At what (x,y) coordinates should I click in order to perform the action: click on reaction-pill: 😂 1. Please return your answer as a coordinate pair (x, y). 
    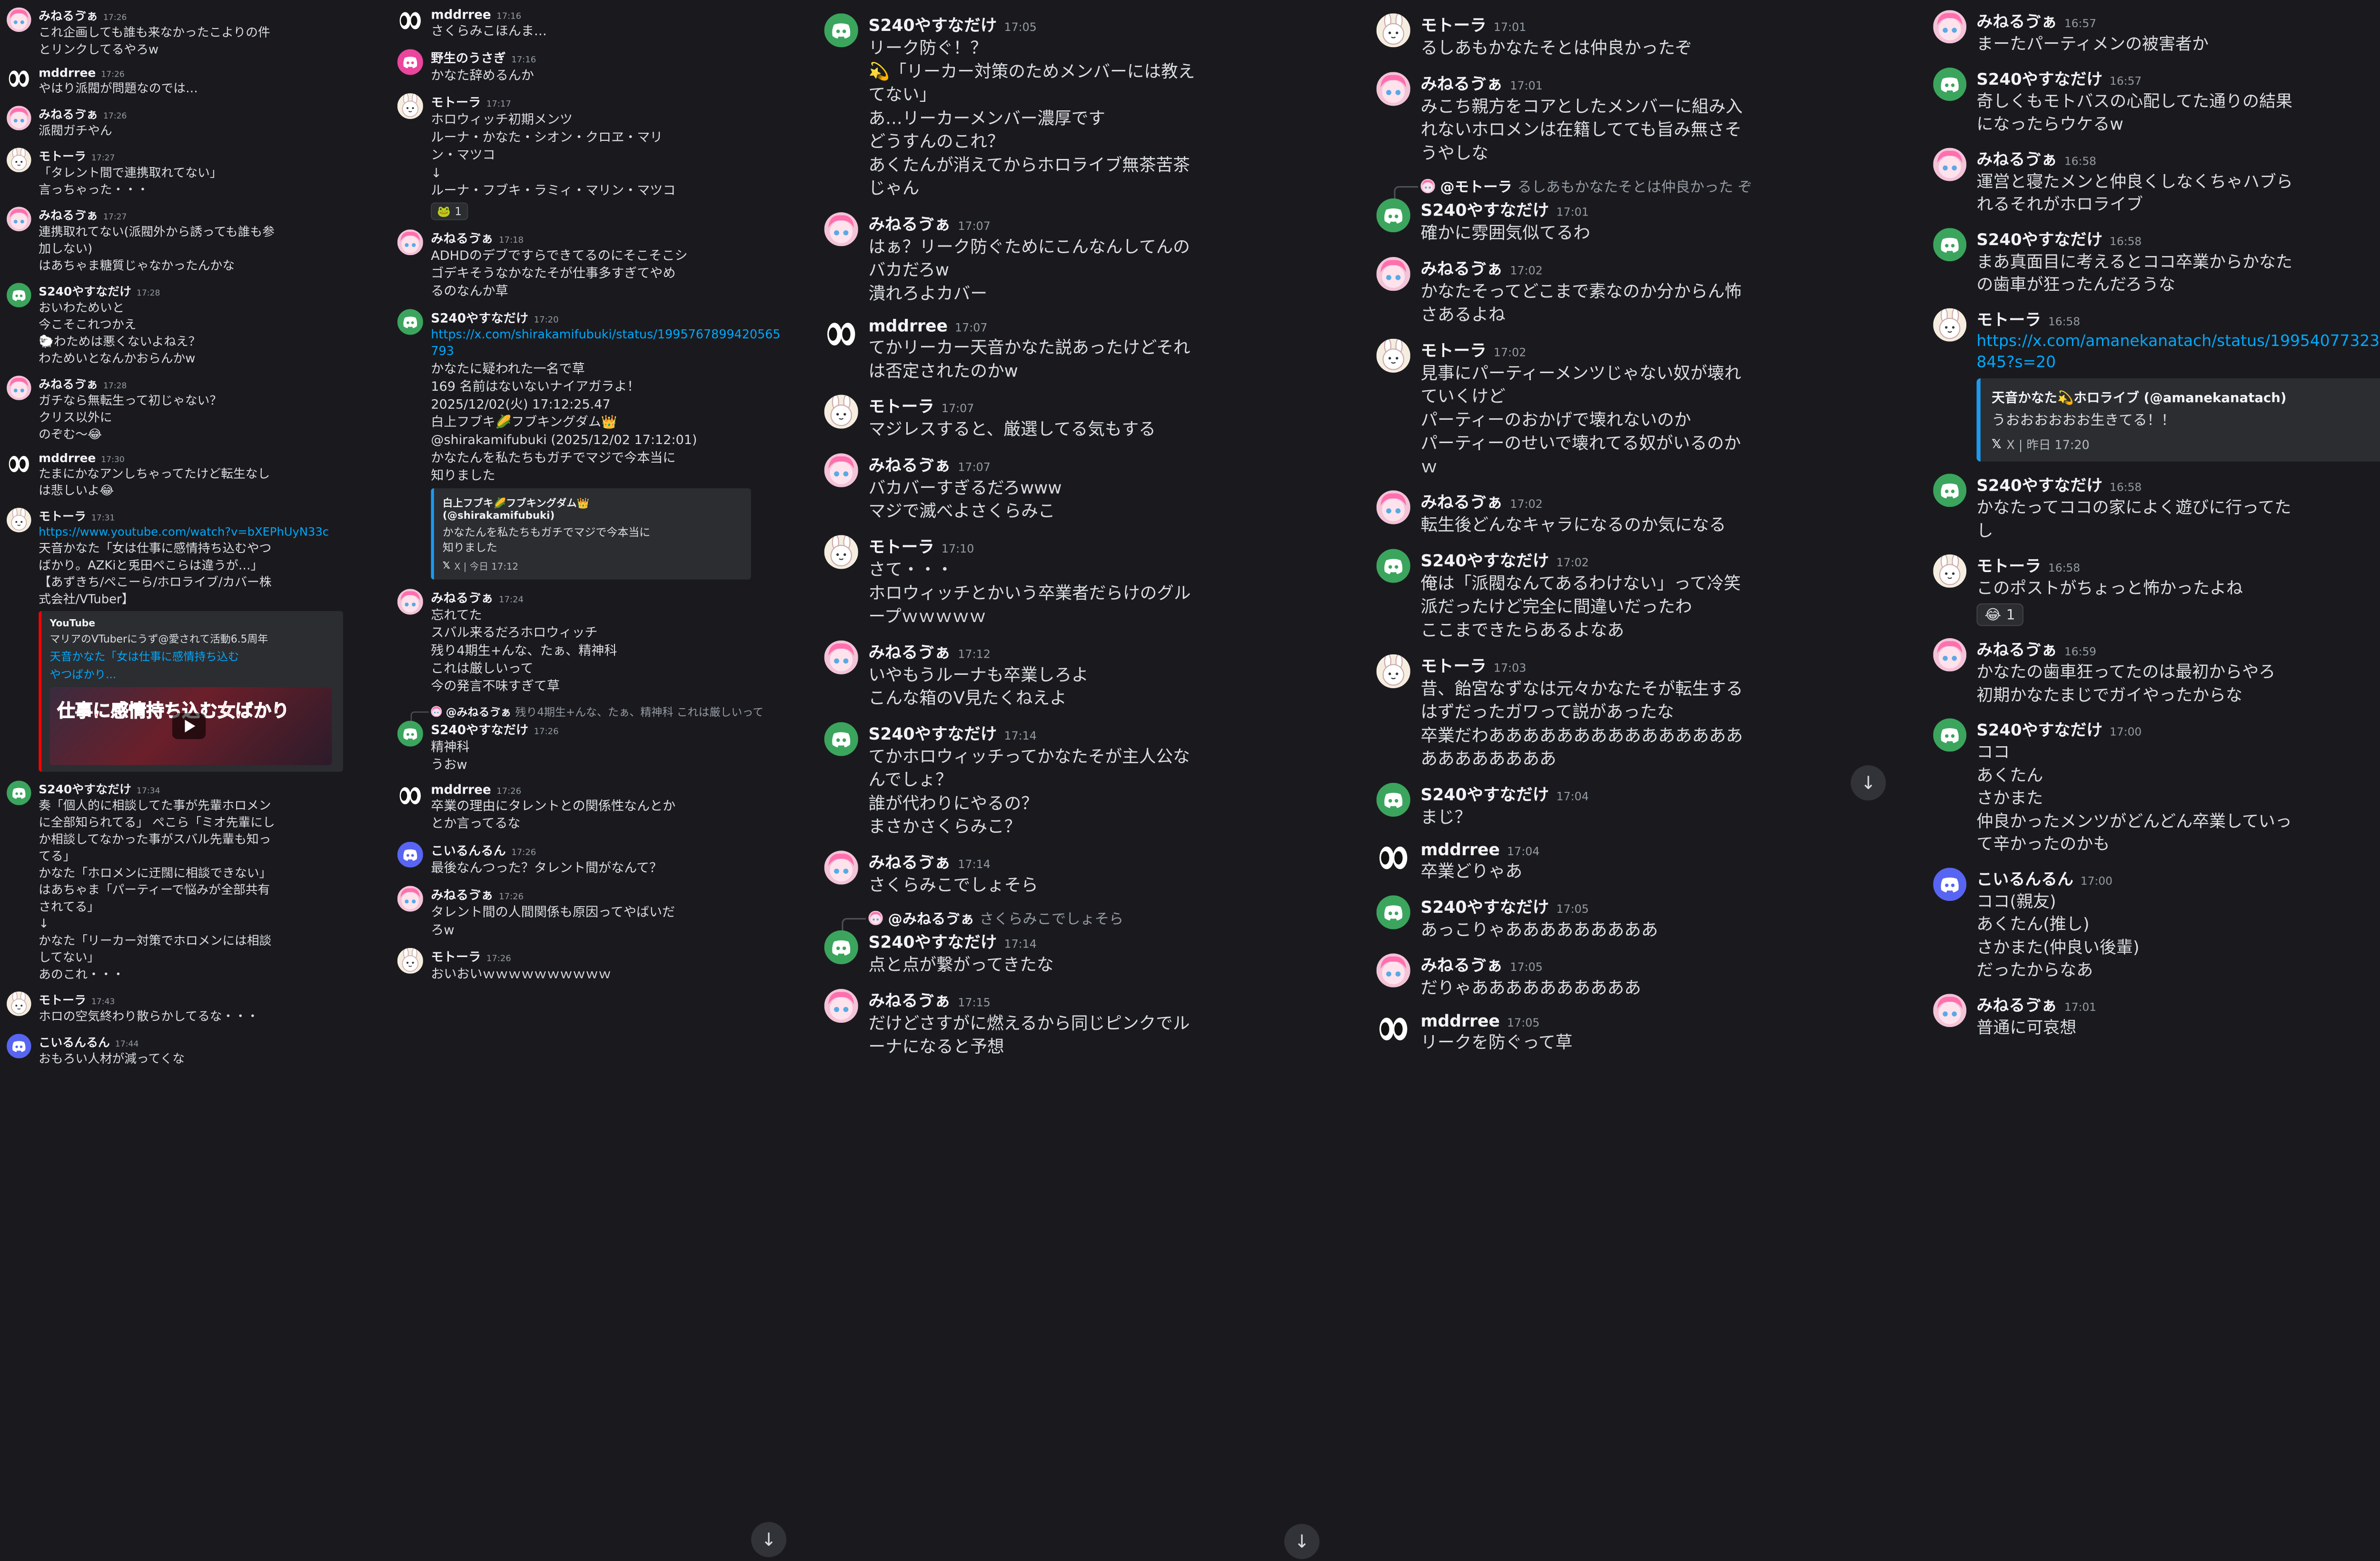
    Looking at the image, I should click on (1999, 614).